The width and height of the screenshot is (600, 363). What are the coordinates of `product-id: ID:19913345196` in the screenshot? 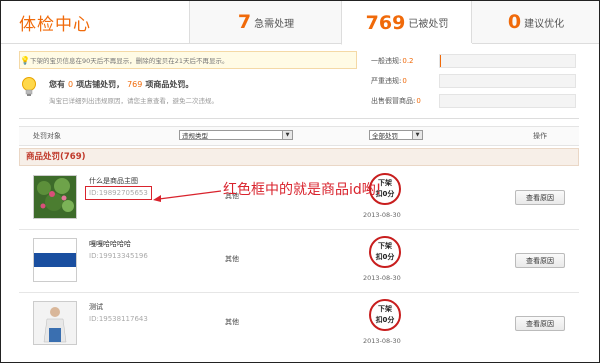 It's located at (118, 256).